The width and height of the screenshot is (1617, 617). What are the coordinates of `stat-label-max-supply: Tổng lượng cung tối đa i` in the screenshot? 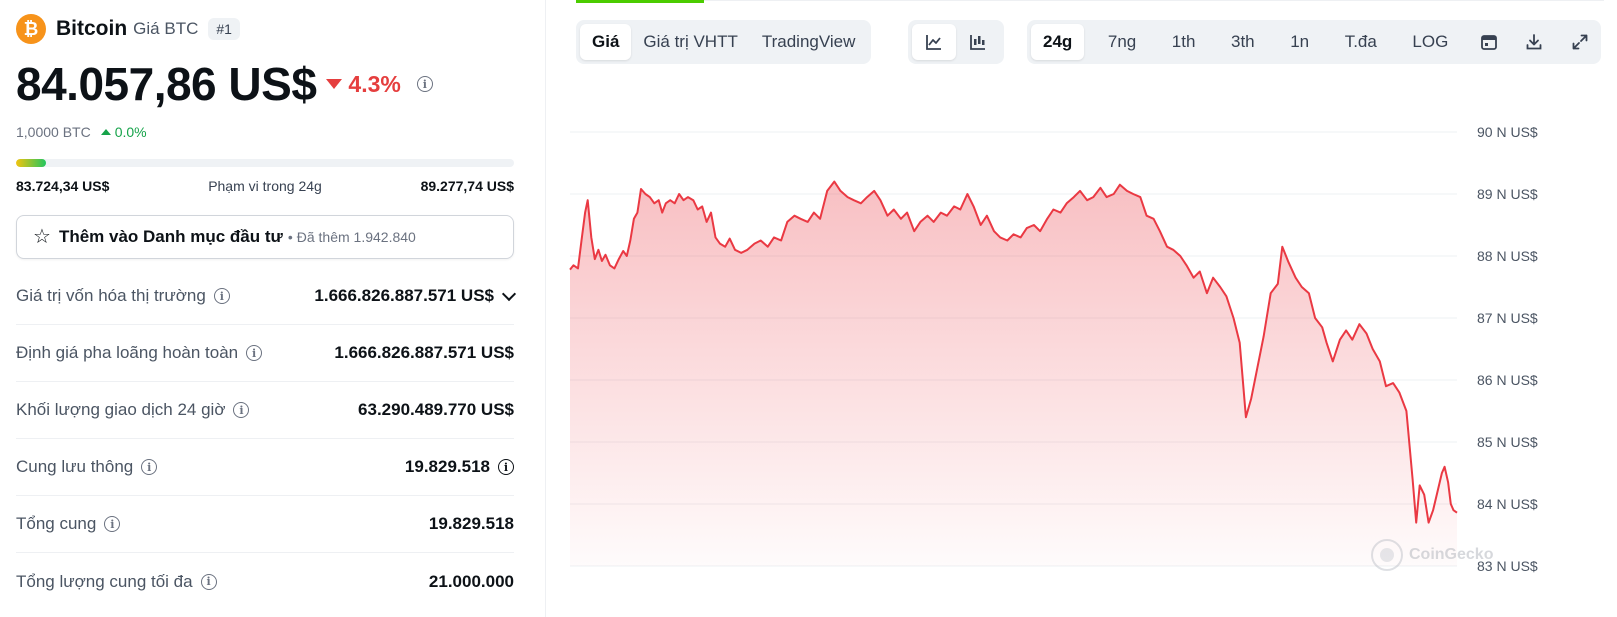 It's located at (116, 582).